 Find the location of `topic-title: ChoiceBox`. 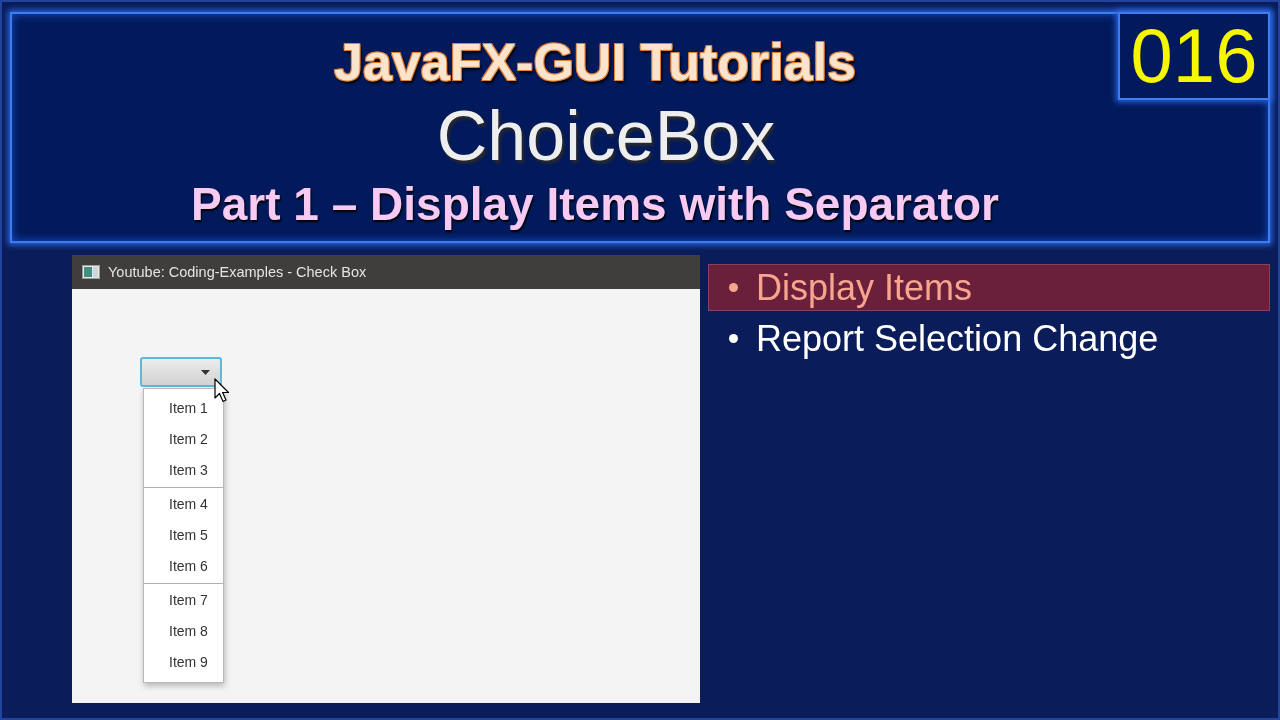

topic-title: ChoiceBox is located at coordinates (605, 136).